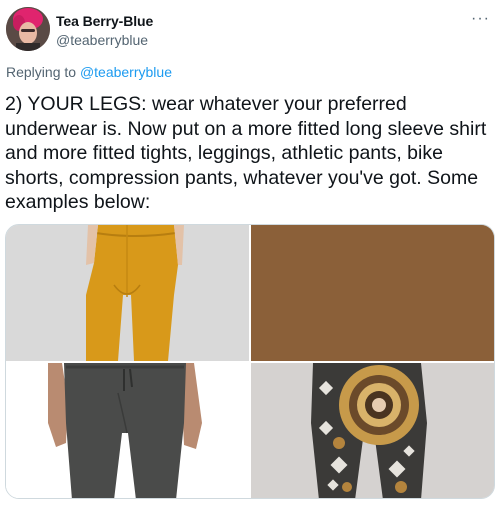  What do you see at coordinates (104, 21) in the screenshot?
I see `author-display-name: Tea Berry-Blue` at bounding box center [104, 21].